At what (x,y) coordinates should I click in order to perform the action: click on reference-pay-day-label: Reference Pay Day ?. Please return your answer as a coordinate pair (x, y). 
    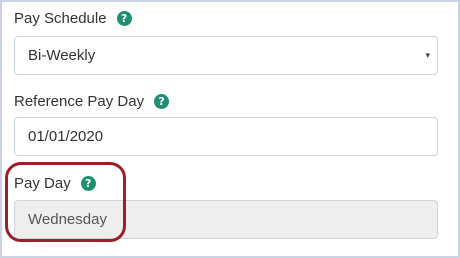
    Looking at the image, I should click on (92, 101).